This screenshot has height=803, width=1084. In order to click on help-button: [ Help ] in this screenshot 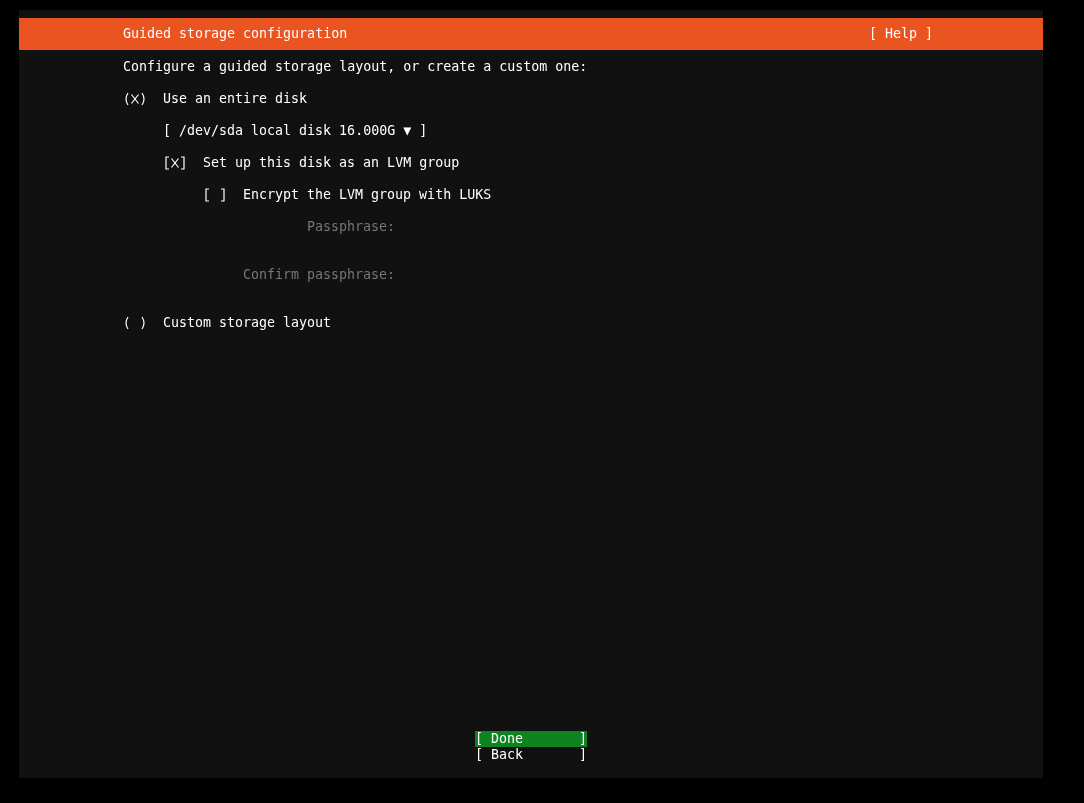, I will do `click(900, 34)`.